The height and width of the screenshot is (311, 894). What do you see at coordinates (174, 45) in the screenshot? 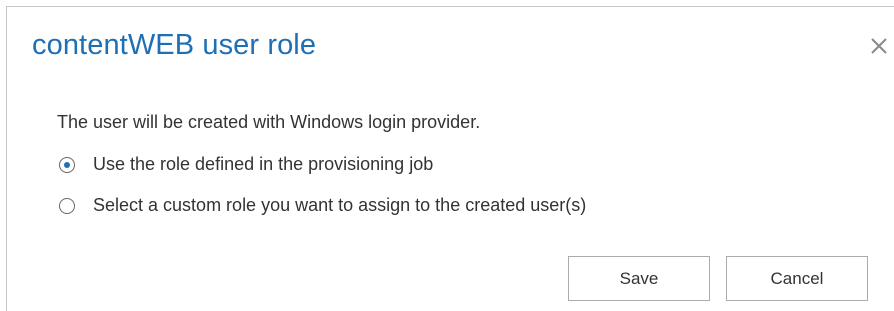
I see `dialog-title: contentWEB user role` at bounding box center [174, 45].